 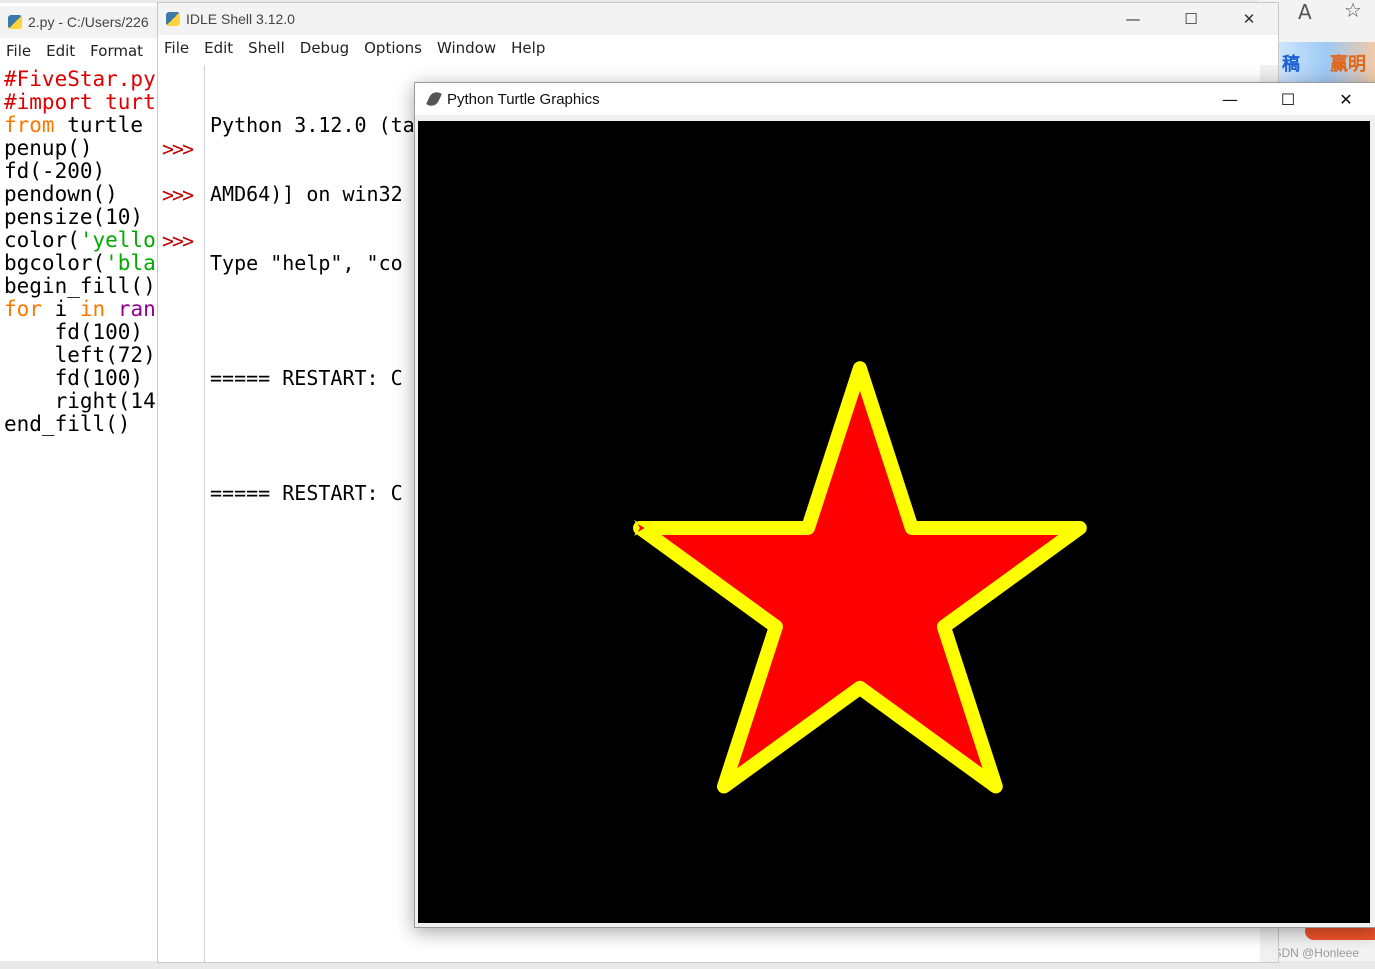 I want to click on code-token: color(, so click(x=42, y=240).